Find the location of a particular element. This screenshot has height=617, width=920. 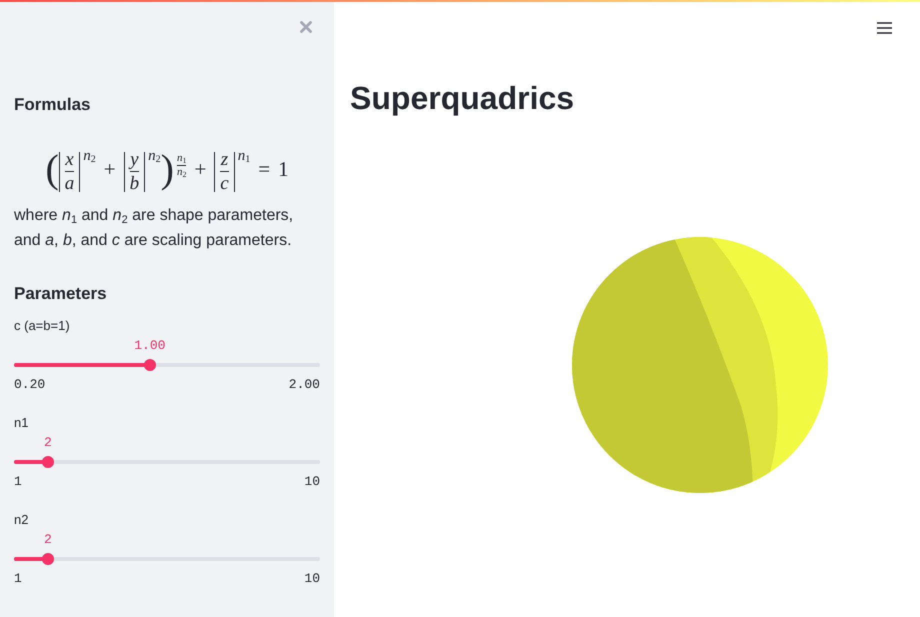

slider-max-label: 2.00 is located at coordinates (304, 385).